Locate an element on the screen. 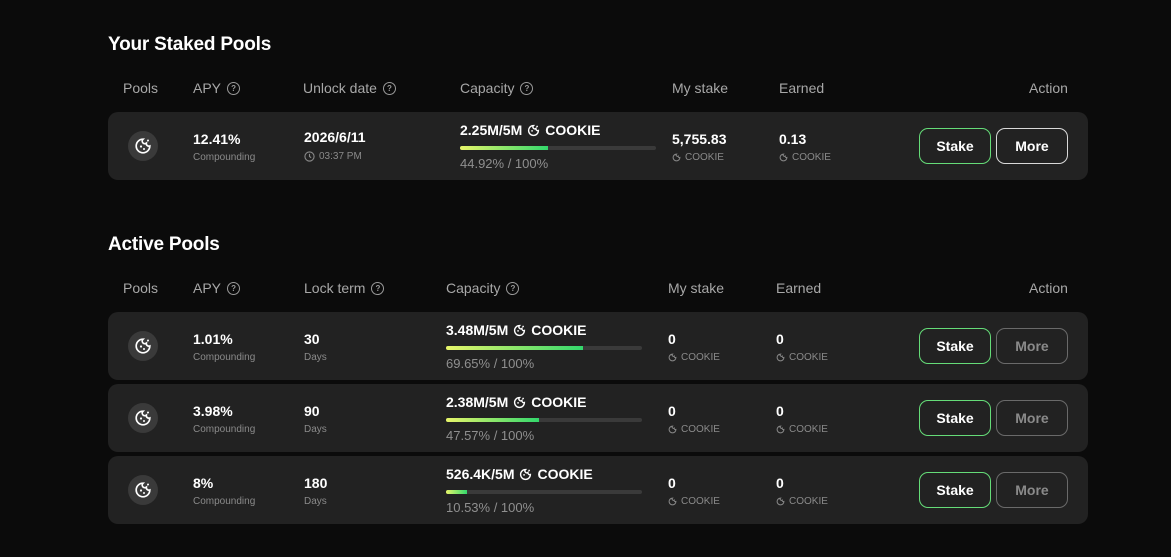 The image size is (1171, 557). capacity-value: 526.4K/5M COOKIE is located at coordinates (519, 474).